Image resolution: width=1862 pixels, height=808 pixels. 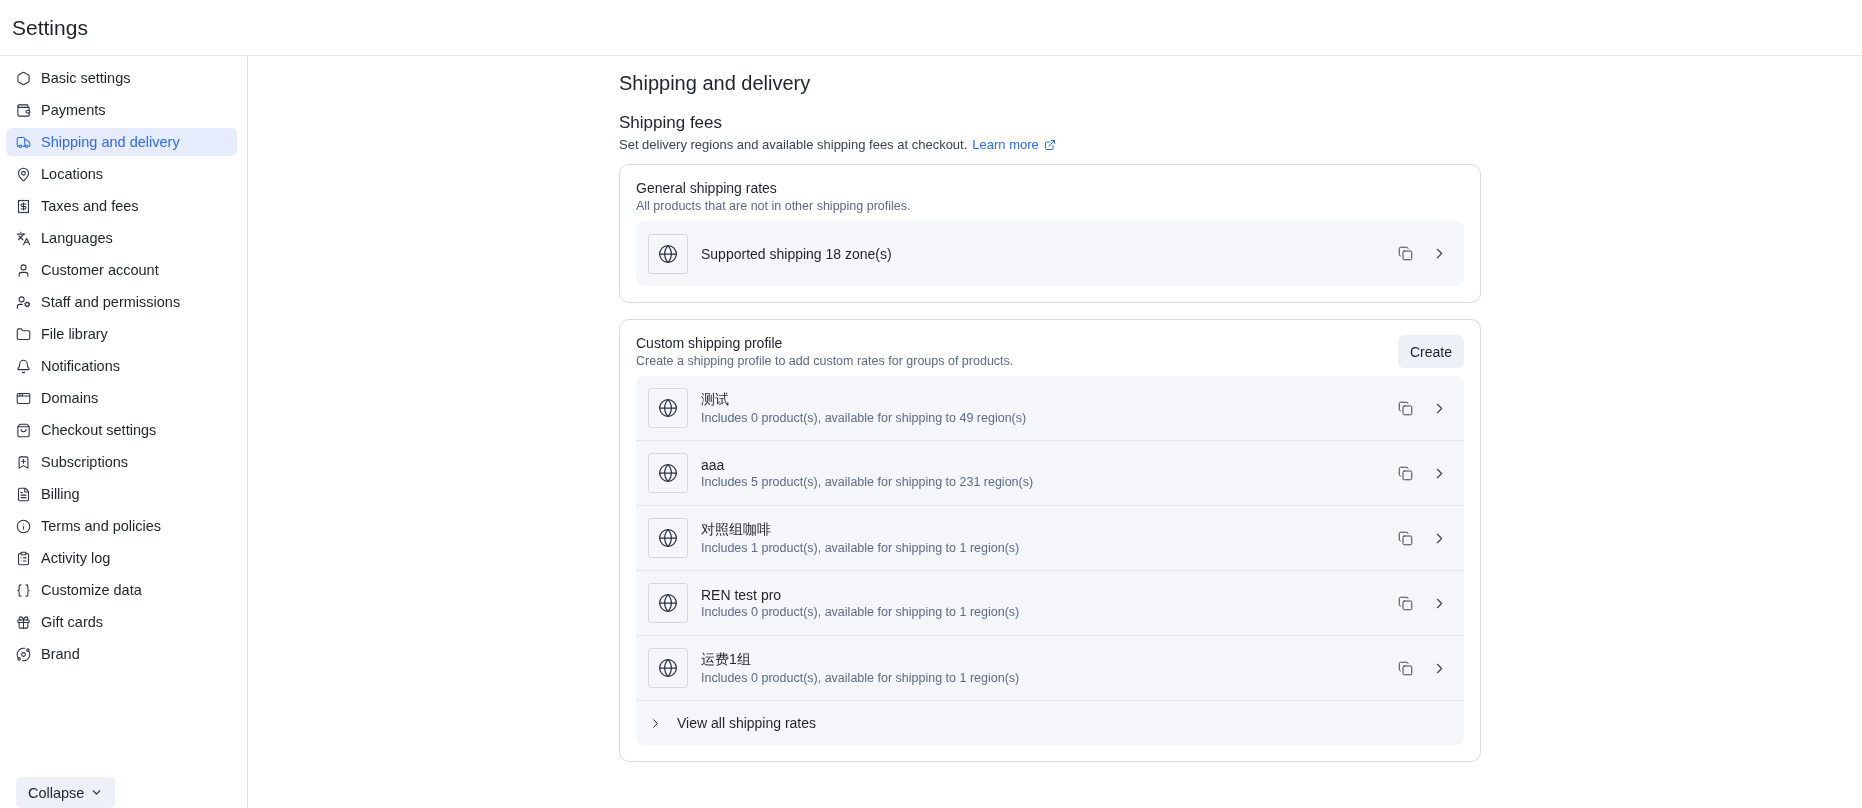 What do you see at coordinates (1014, 144) in the screenshot?
I see `learn-more-link: Learn more` at bounding box center [1014, 144].